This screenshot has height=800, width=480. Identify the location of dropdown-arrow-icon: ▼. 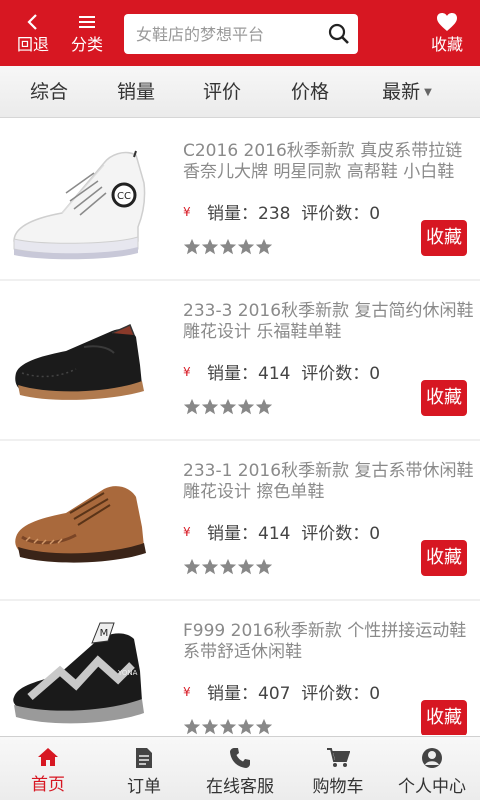
(428, 92).